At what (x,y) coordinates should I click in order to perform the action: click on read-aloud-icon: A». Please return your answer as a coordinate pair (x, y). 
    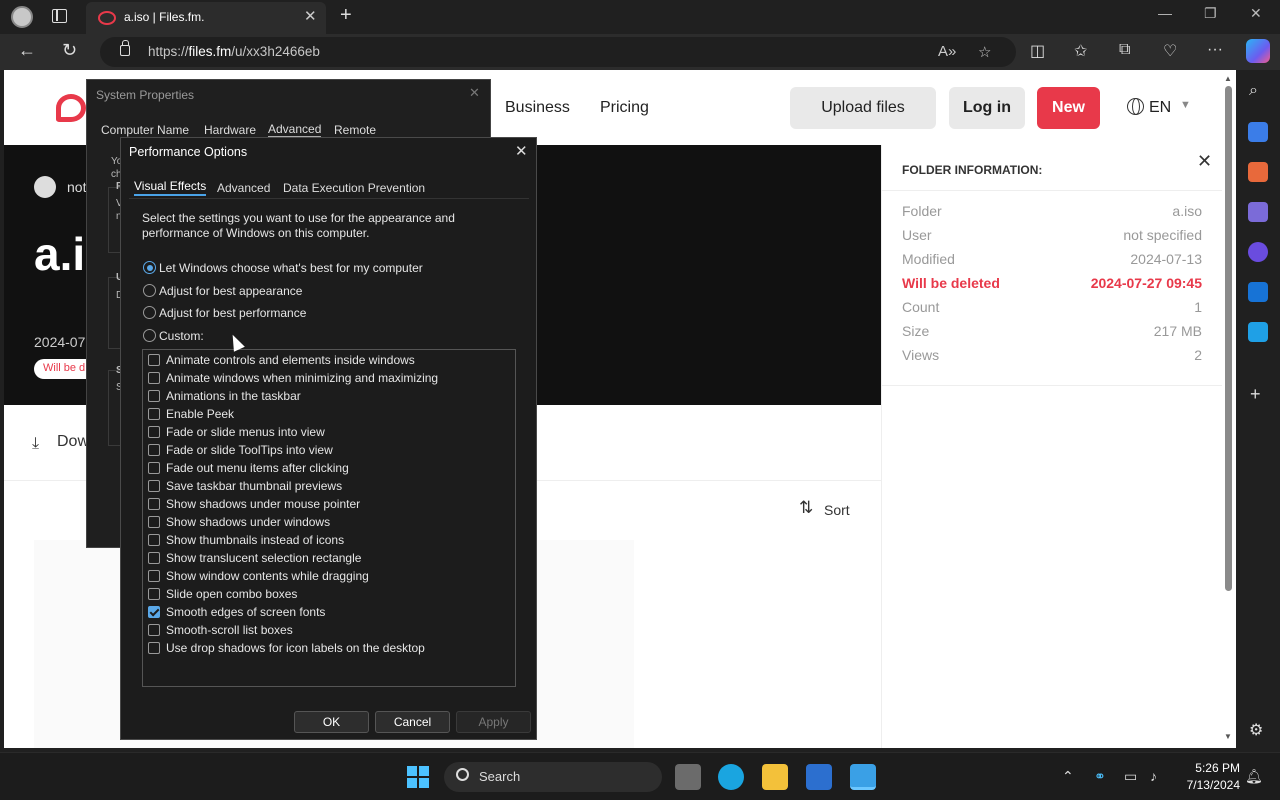
    Looking at the image, I should click on (947, 51).